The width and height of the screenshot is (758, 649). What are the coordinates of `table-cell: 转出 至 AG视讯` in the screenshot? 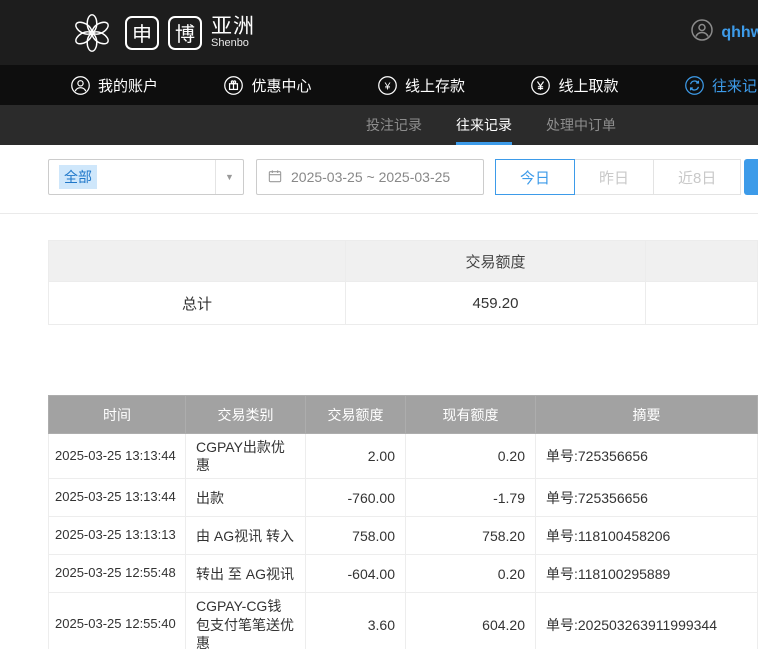 It's located at (245, 574).